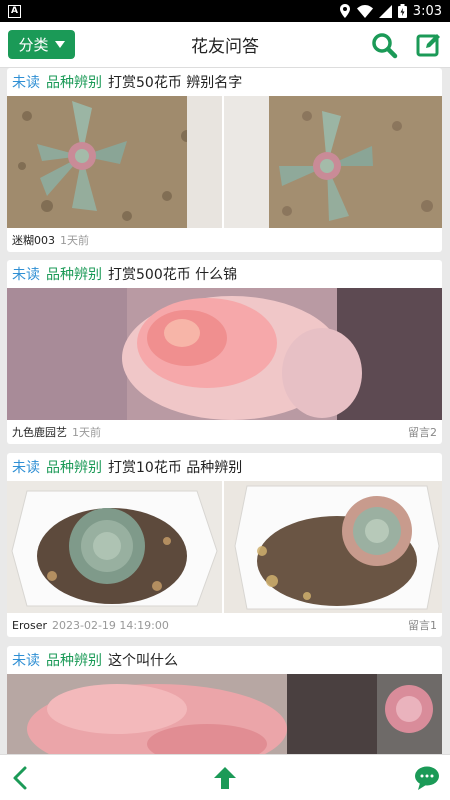  Describe the element at coordinates (33, 240) in the screenshot. I see `author-name: 迷糊003` at that location.